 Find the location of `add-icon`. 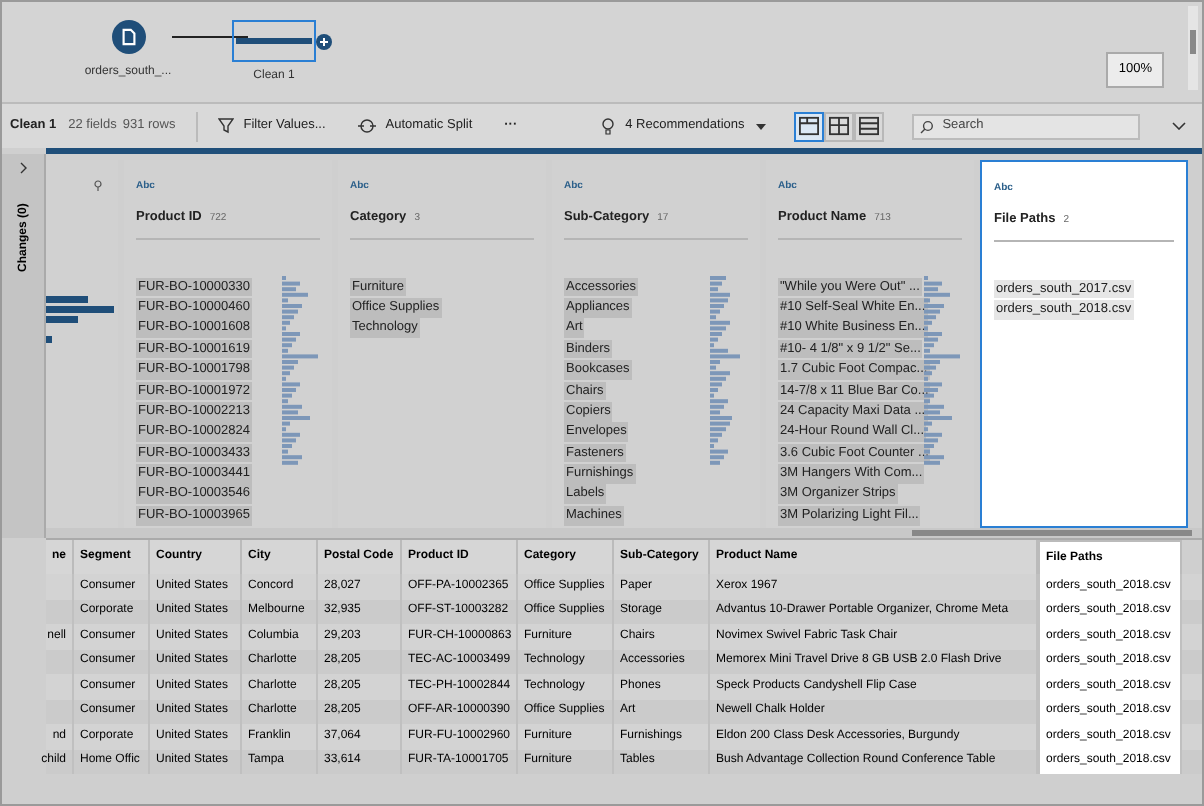

add-icon is located at coordinates (324, 41).